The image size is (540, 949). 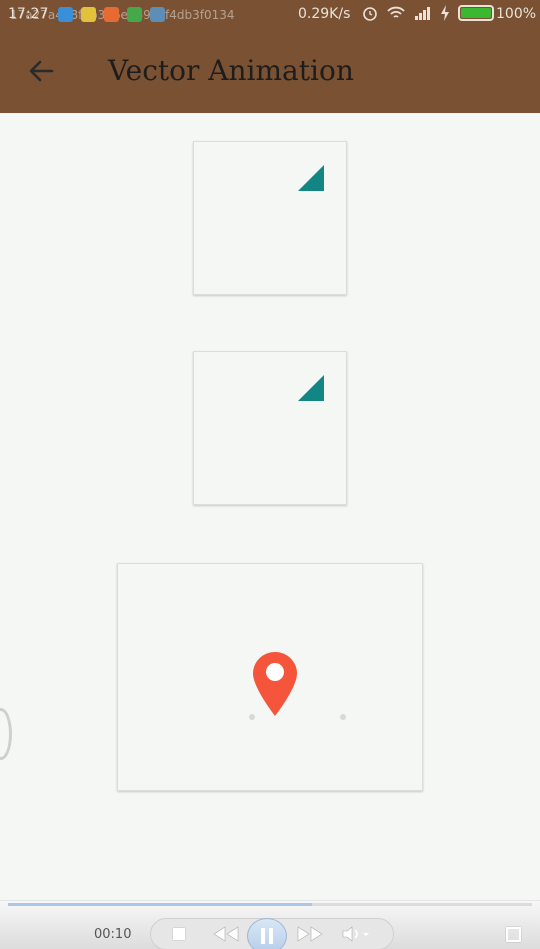 I want to click on pause-icon, so click(x=267, y=936).